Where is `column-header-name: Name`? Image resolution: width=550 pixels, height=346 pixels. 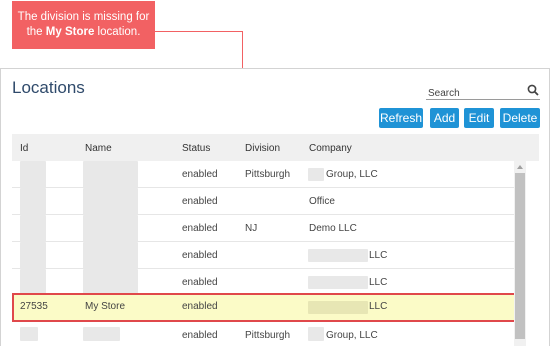
column-header-name: Name is located at coordinates (98, 148).